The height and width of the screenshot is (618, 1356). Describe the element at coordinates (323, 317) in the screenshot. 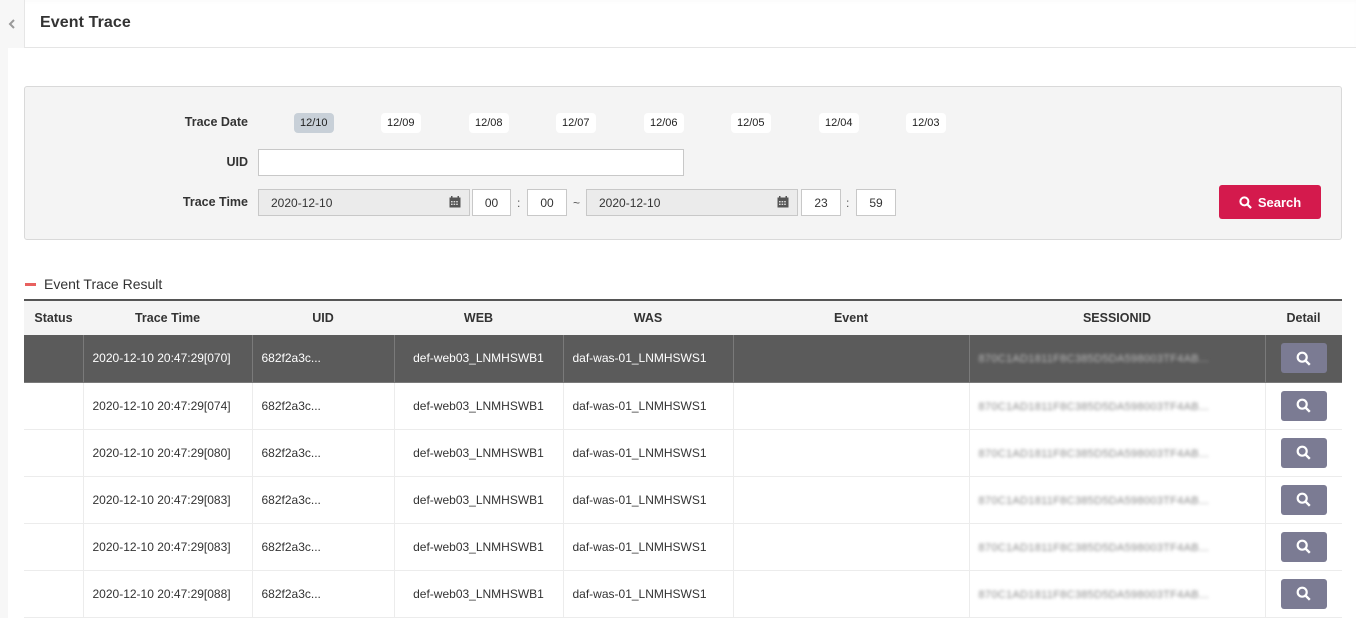

I see `column-header-uid: UID` at that location.